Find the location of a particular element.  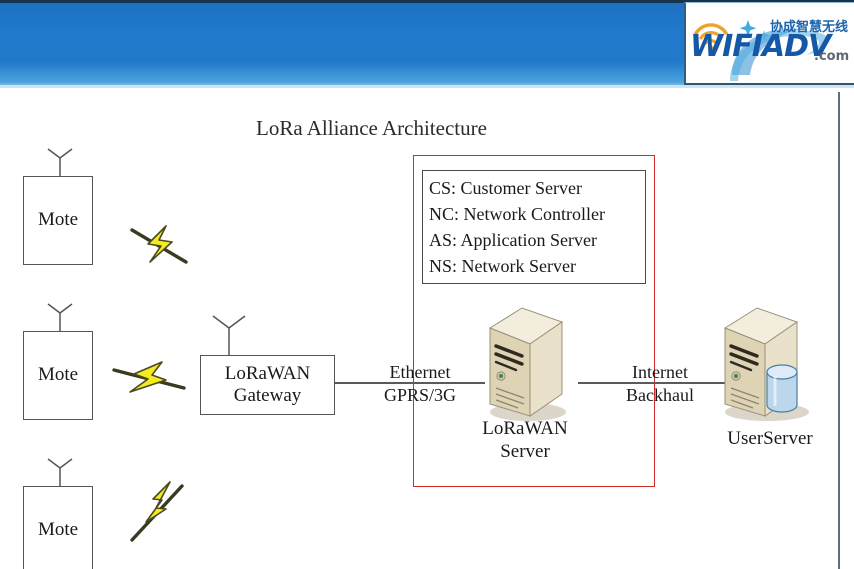

database-icon-user-server is located at coordinates (782, 388).